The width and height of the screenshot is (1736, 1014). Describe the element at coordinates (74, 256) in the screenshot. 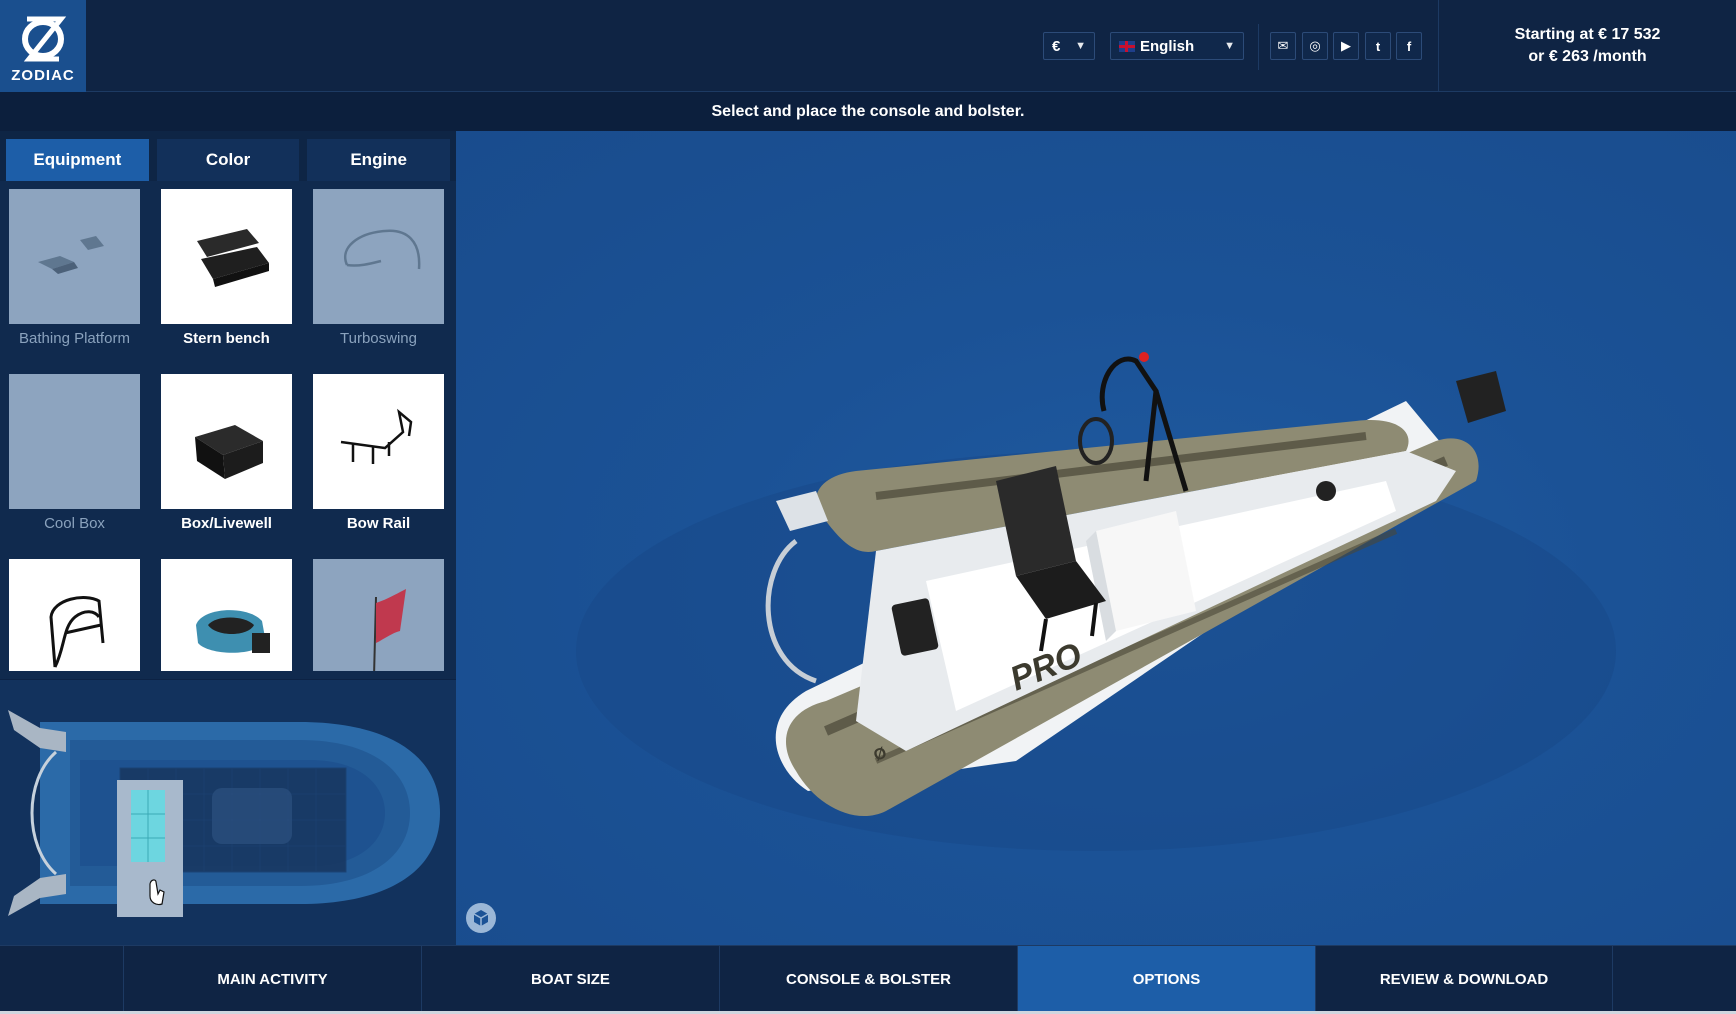

I see `bathing-platform-icon` at that location.